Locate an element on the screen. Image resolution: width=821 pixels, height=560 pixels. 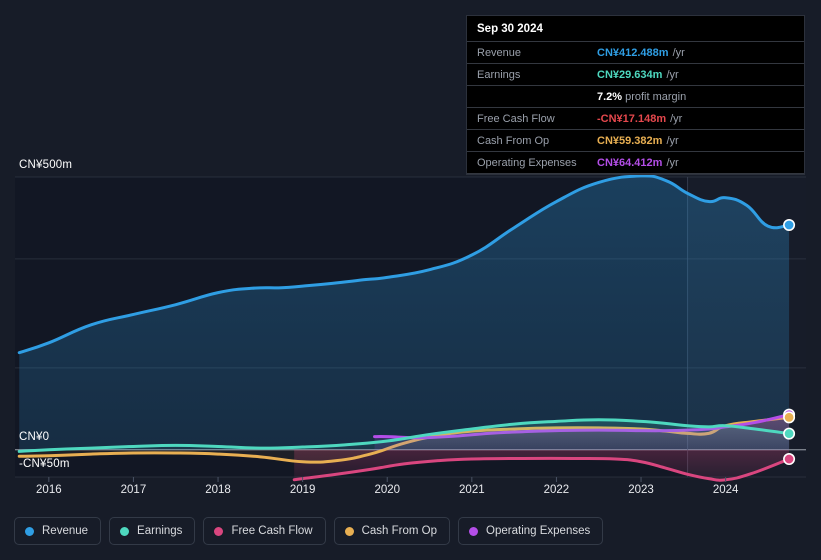
x-tick-2024: 2024 is located at coordinates (725, 490).